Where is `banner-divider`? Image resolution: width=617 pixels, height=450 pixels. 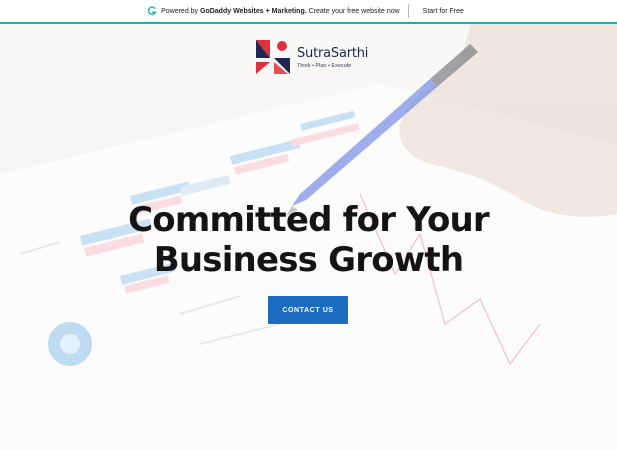 banner-divider is located at coordinates (408, 11).